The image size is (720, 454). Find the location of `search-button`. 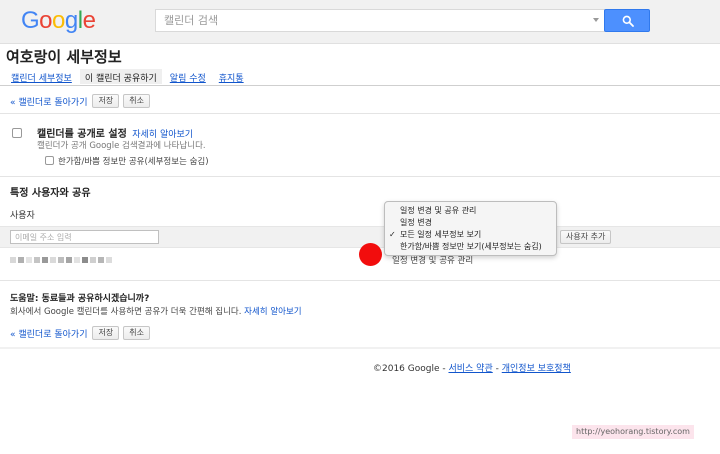

search-button is located at coordinates (627, 20).